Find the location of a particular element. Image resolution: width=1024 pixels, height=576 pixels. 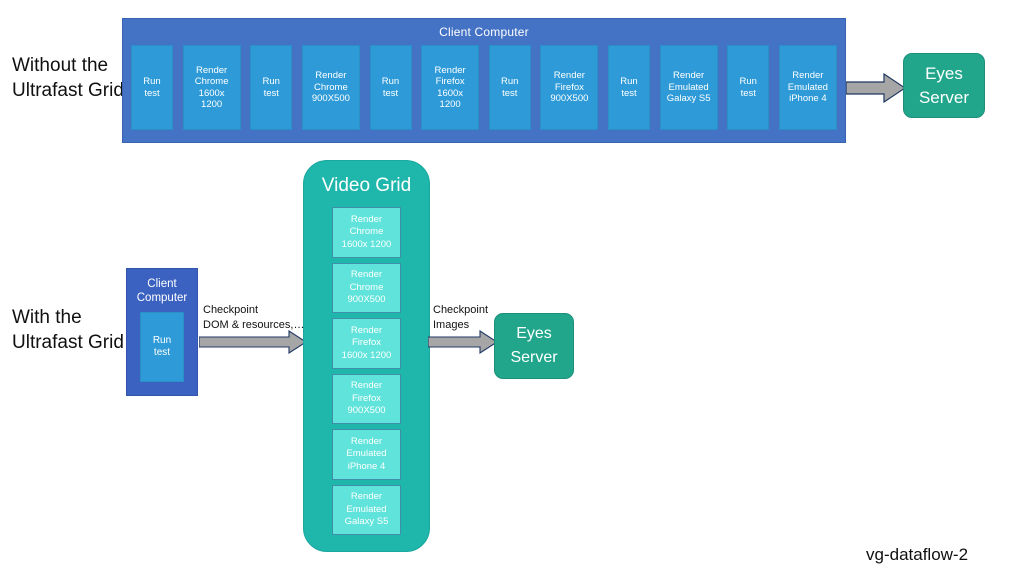

video-grid-title: Video Grid is located at coordinates (366, 185).